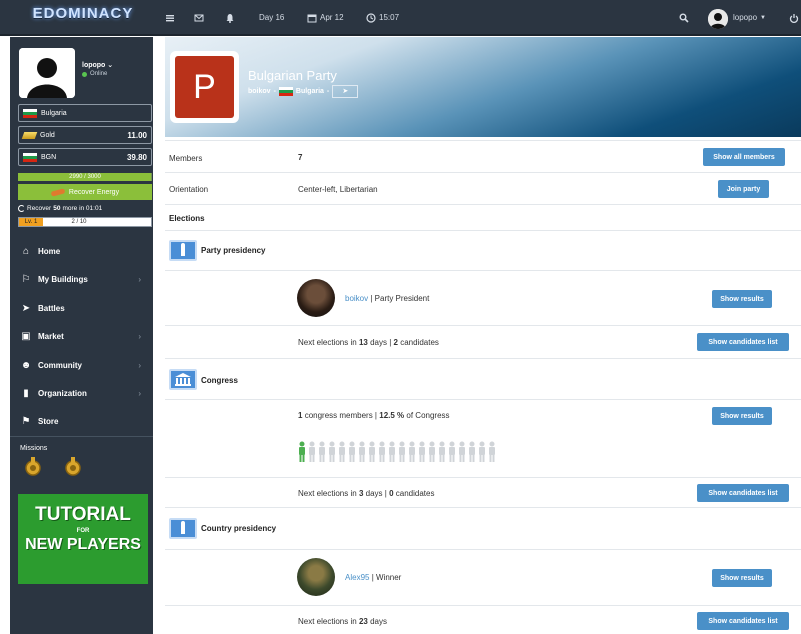 The width and height of the screenshot is (801, 634). I want to click on bulgaria-flag-icon, so click(30, 157).